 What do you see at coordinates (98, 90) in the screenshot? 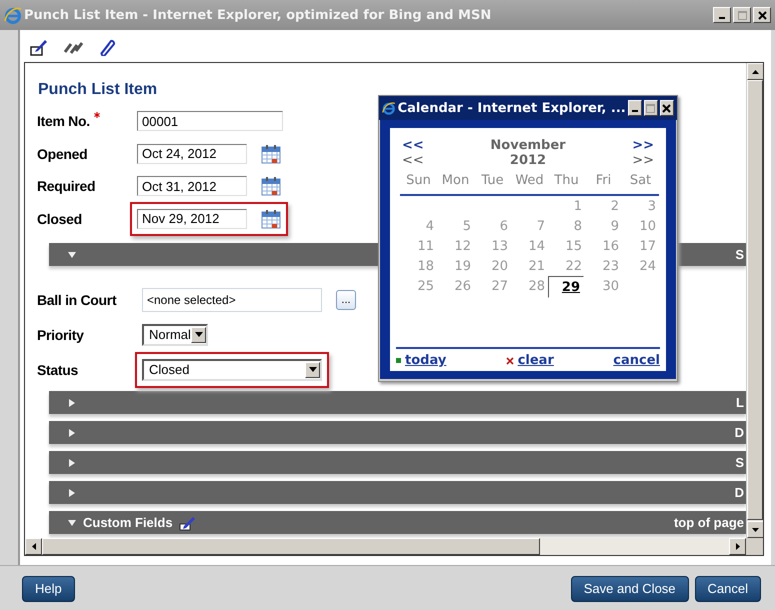
I see `form-title: Punch List Item` at bounding box center [98, 90].